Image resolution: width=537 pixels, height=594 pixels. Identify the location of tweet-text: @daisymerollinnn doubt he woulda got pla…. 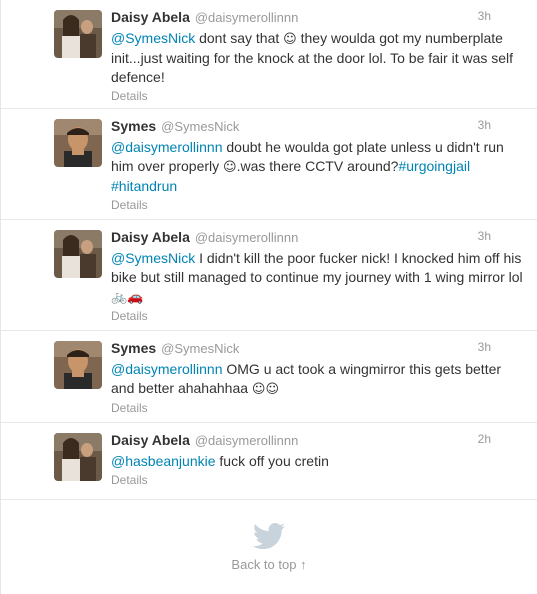
(317, 167).